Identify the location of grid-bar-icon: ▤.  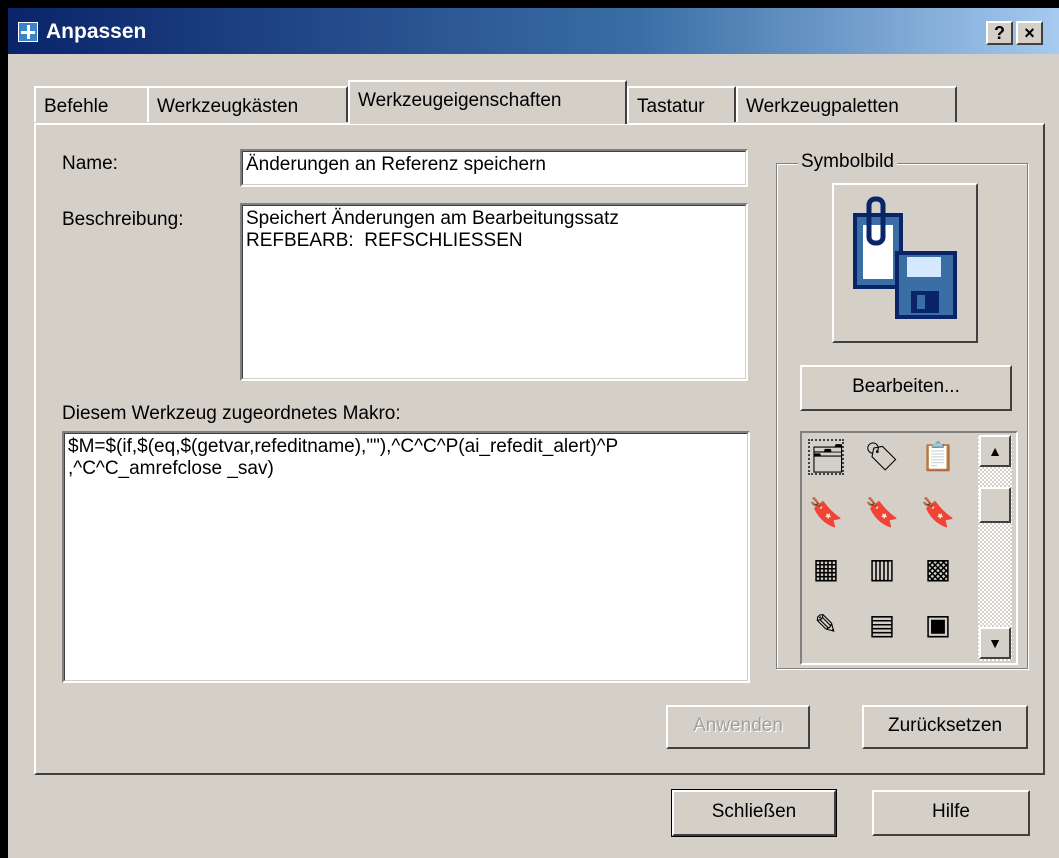
(882, 625).